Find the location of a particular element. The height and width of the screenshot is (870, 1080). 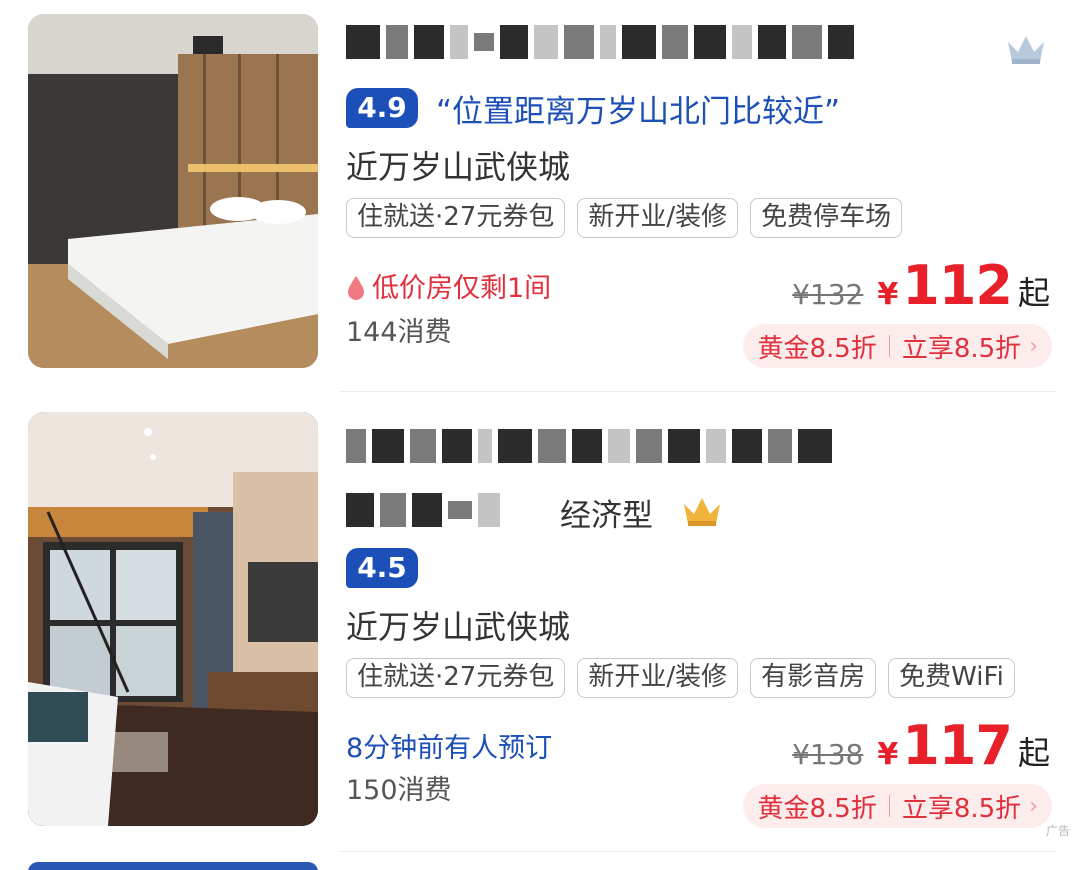

tag: 有影音房 is located at coordinates (813, 678).